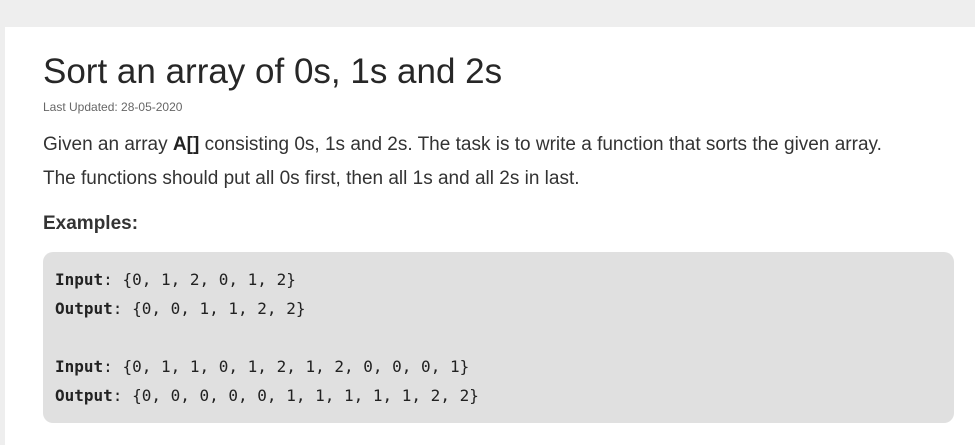 This screenshot has height=445, width=975. Describe the element at coordinates (295, 395) in the screenshot. I see `output-value: : {0, 0, 0, 0, 0, 1, 1, 1, 1, 1, 2, 2}` at that location.